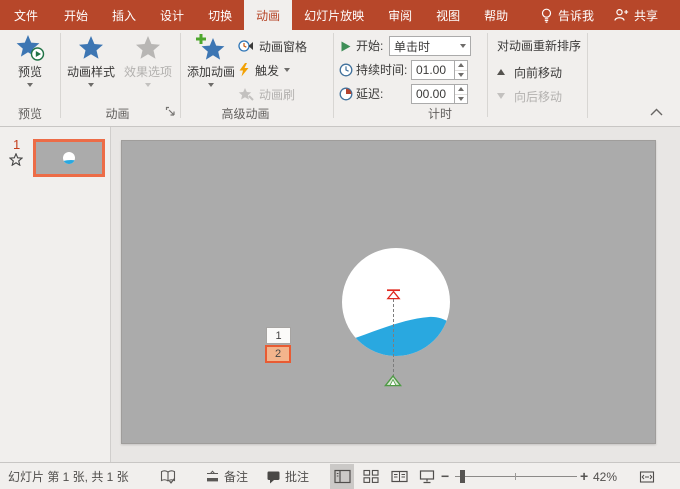 The width and height of the screenshot is (680, 489). What do you see at coordinates (226, 476) in the screenshot?
I see `notes-toggle-button: 备注` at bounding box center [226, 476].